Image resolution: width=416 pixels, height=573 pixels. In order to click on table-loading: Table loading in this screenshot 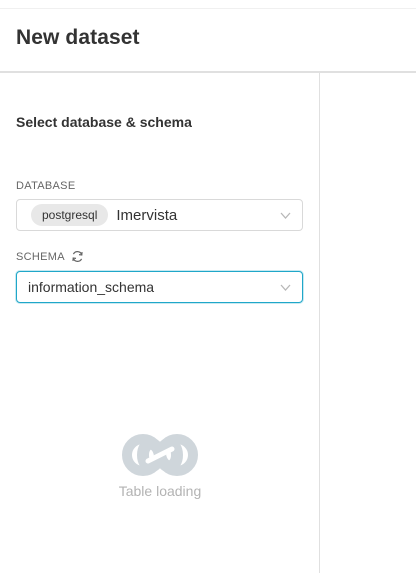, I will do `click(160, 466)`.